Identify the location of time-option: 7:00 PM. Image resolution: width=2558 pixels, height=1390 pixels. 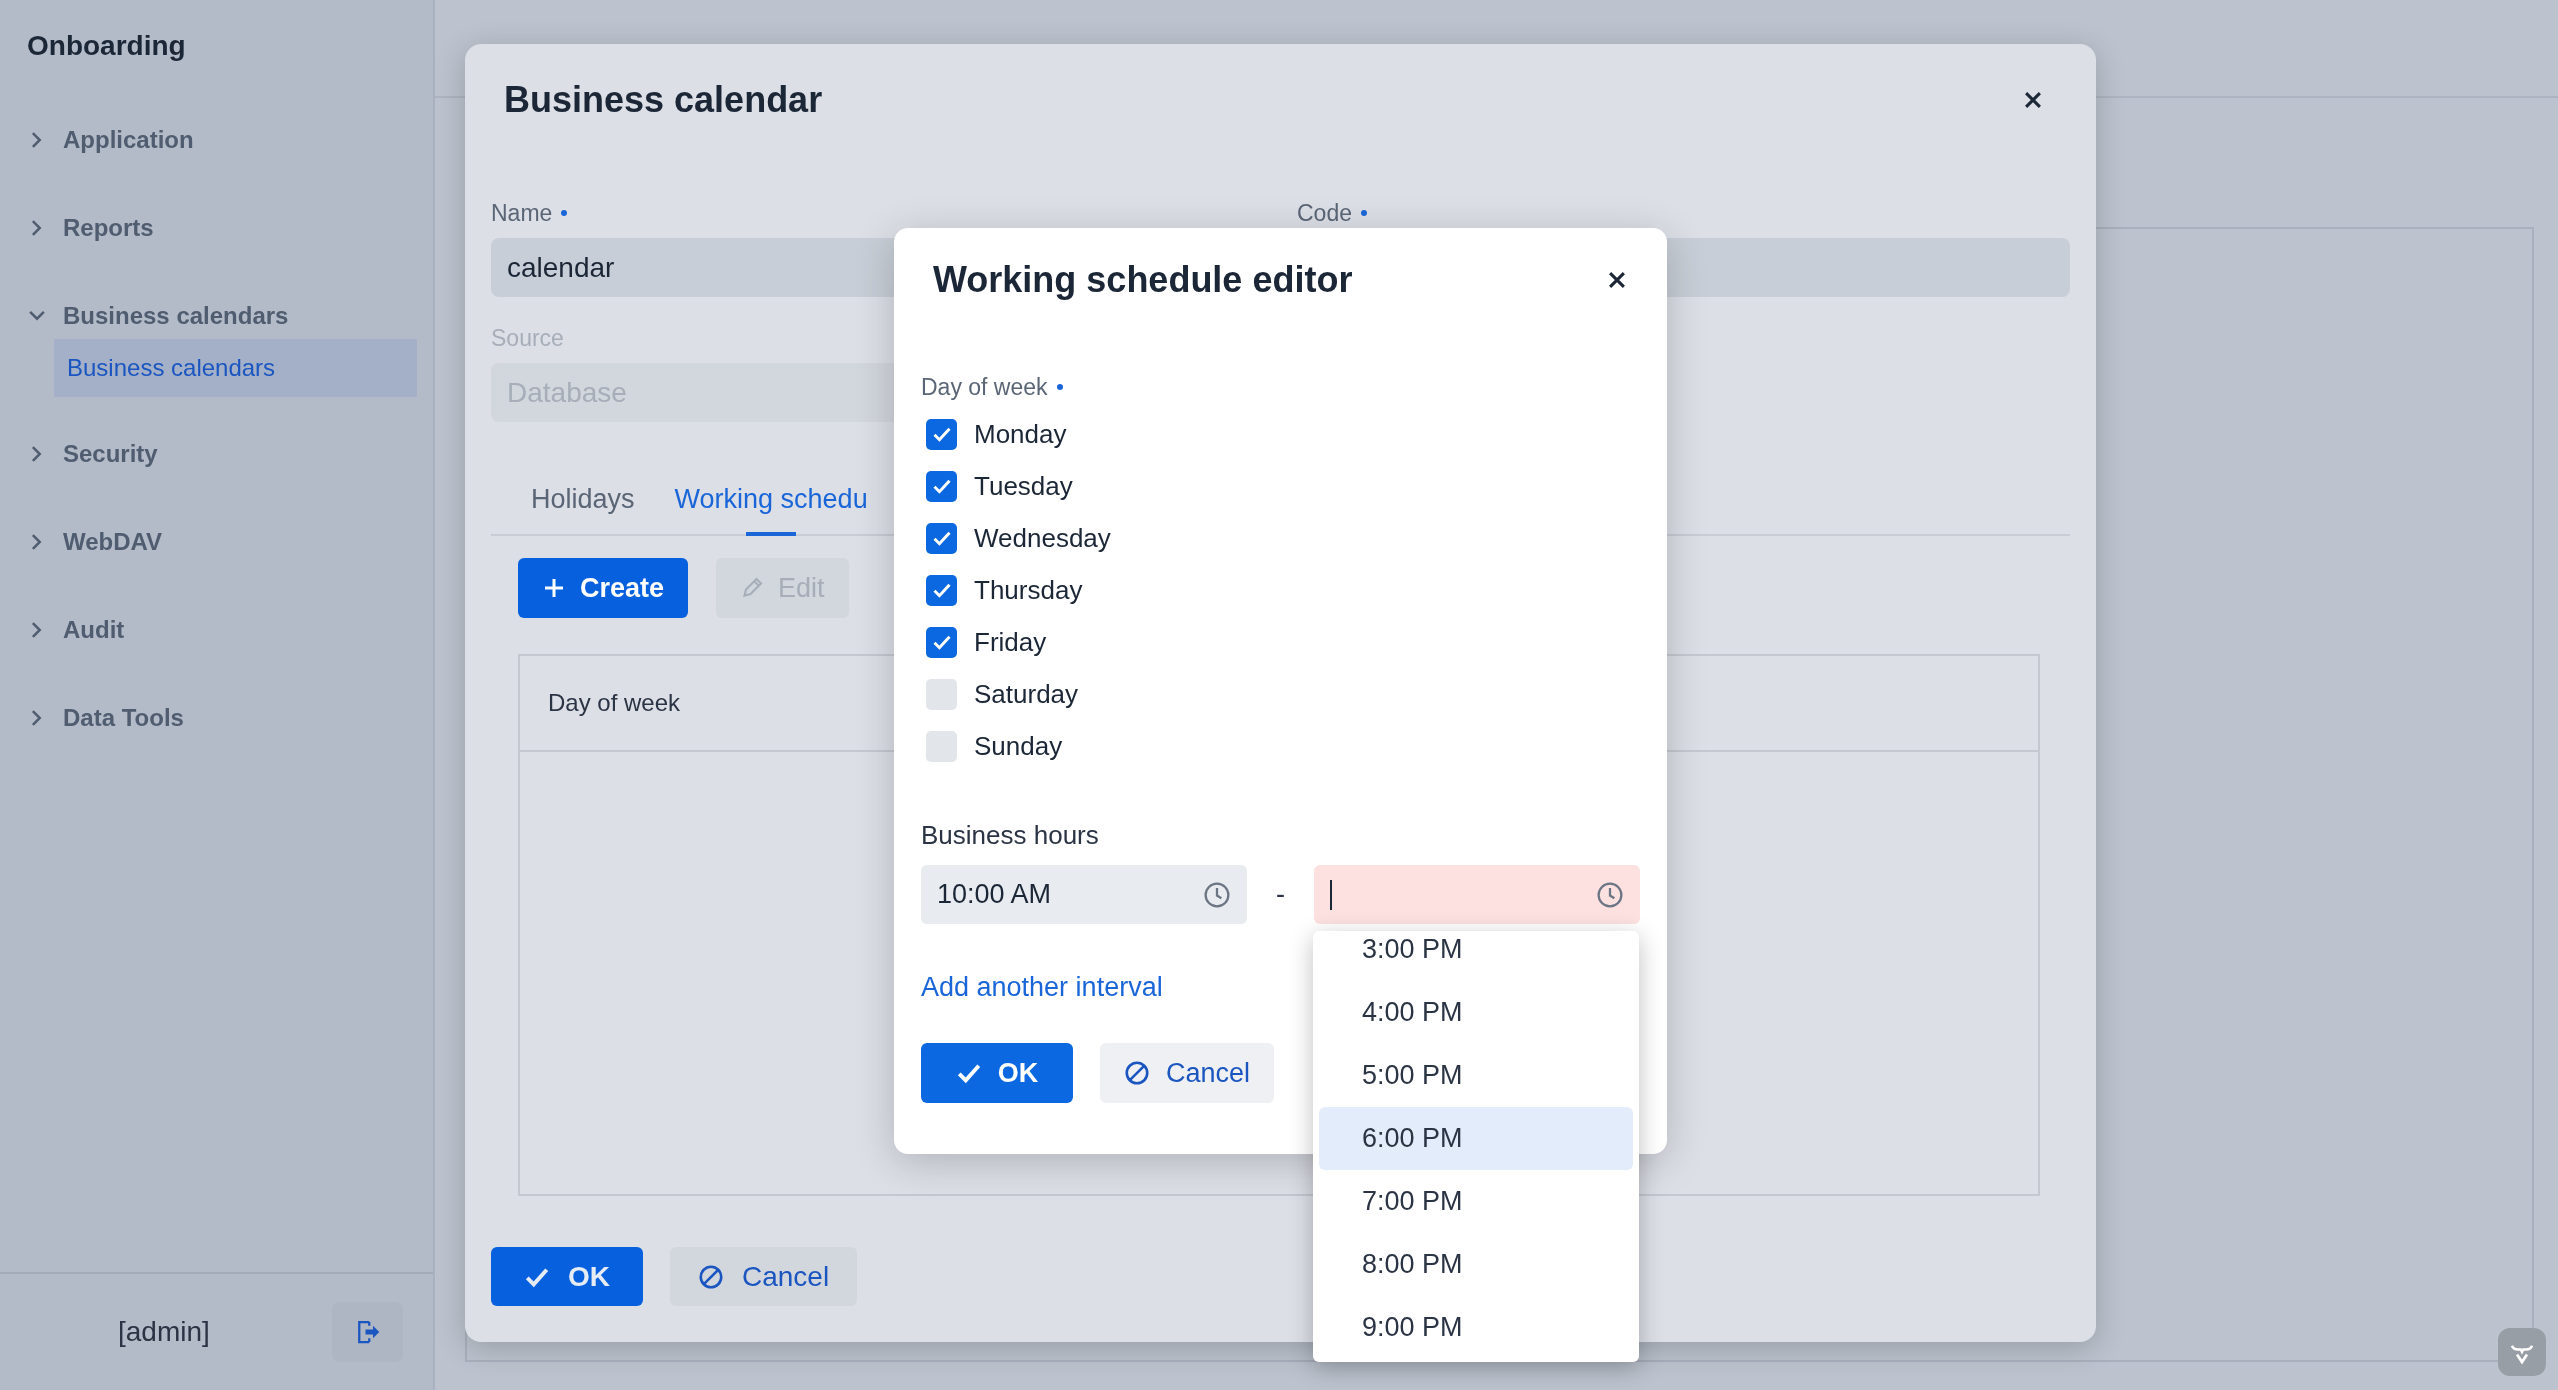
(1476, 1201).